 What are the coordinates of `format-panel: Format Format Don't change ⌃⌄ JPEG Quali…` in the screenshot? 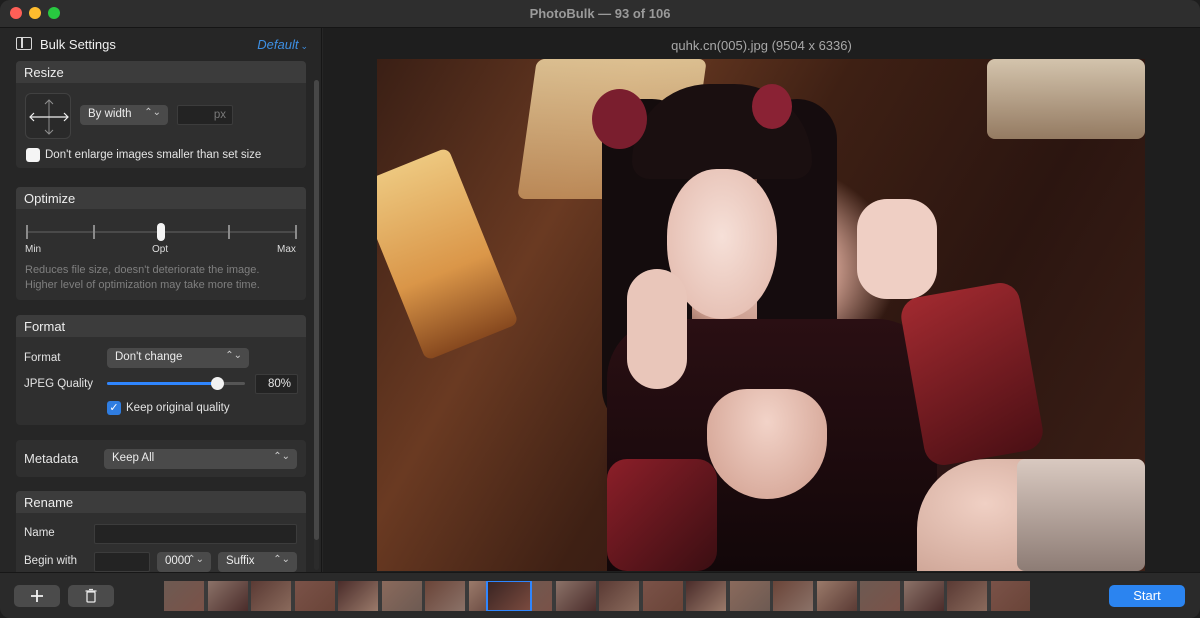 It's located at (161, 370).